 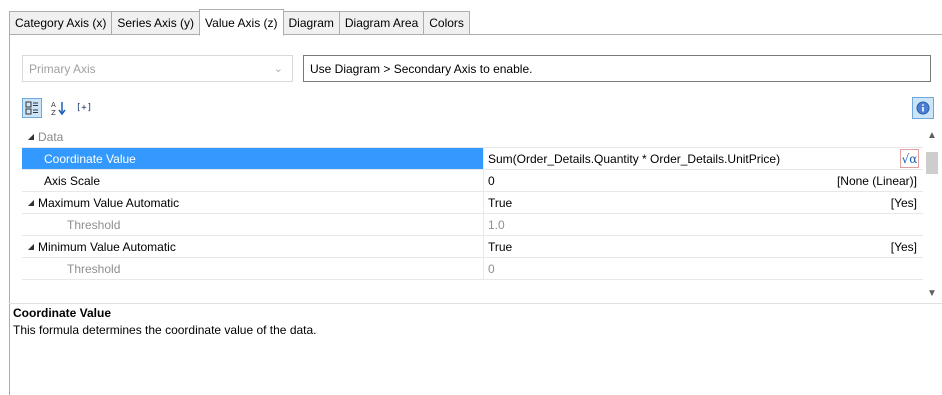 What do you see at coordinates (472, 203) in the screenshot?
I see `property-row-maximum-value-automatic: ◢ Maximum Value Automatic True [Yes]` at bounding box center [472, 203].